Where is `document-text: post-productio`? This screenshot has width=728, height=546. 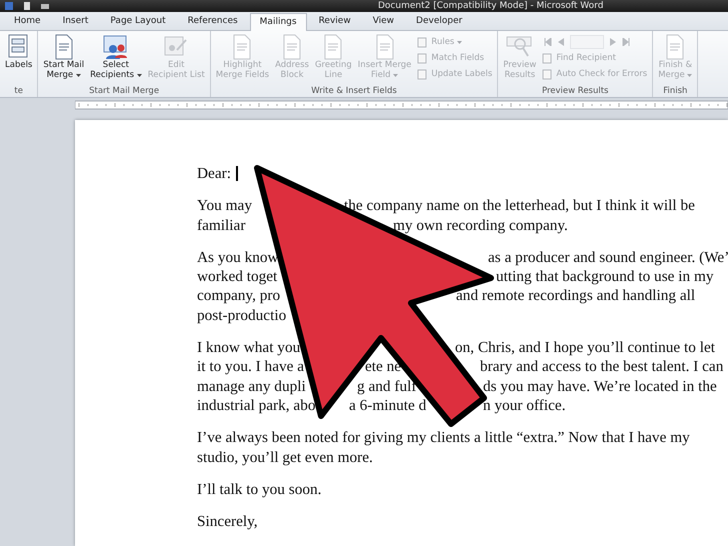
document-text: post-productio is located at coordinates (241, 316).